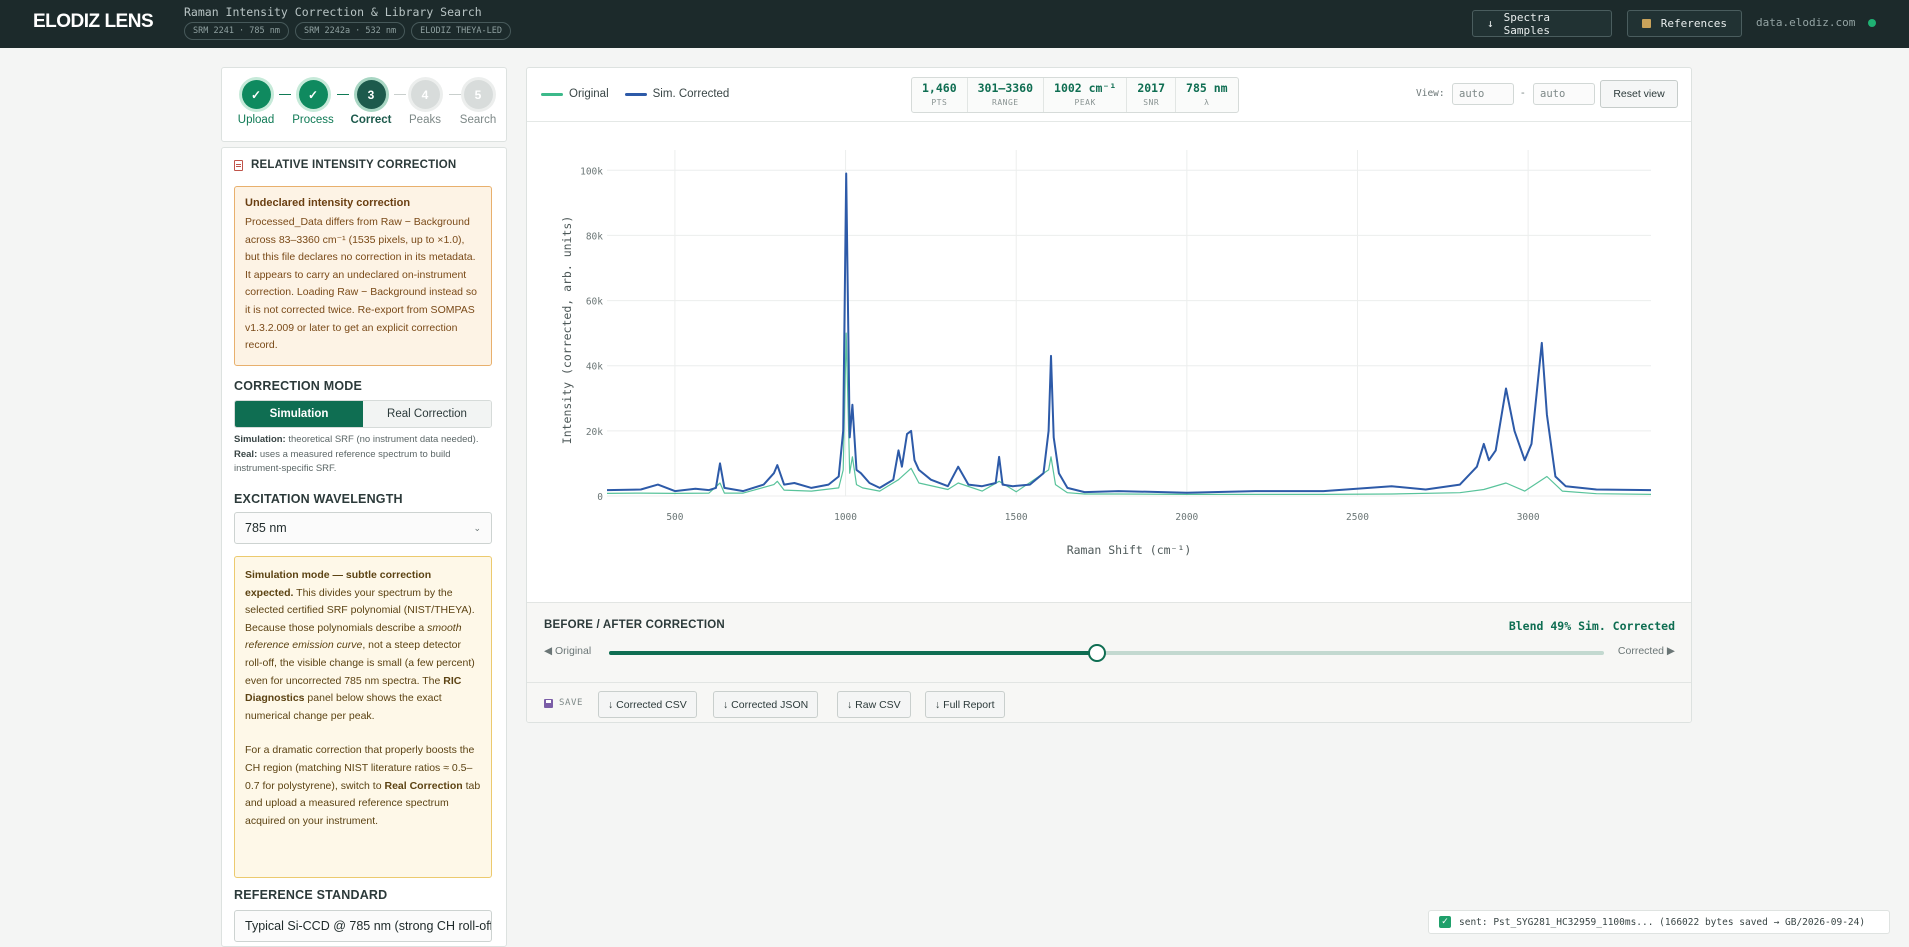 This screenshot has height=947, width=1909. Describe the element at coordinates (845, 517) in the screenshot. I see `x-tick-label: 1000` at that location.